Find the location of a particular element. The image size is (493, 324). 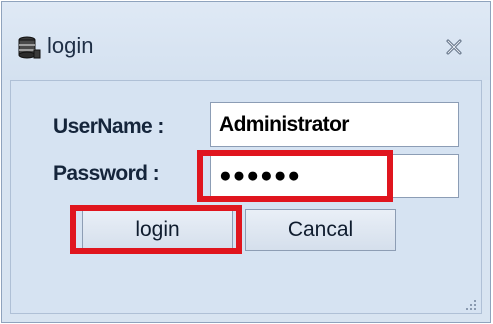

username-field: Administrator is located at coordinates (334, 124).